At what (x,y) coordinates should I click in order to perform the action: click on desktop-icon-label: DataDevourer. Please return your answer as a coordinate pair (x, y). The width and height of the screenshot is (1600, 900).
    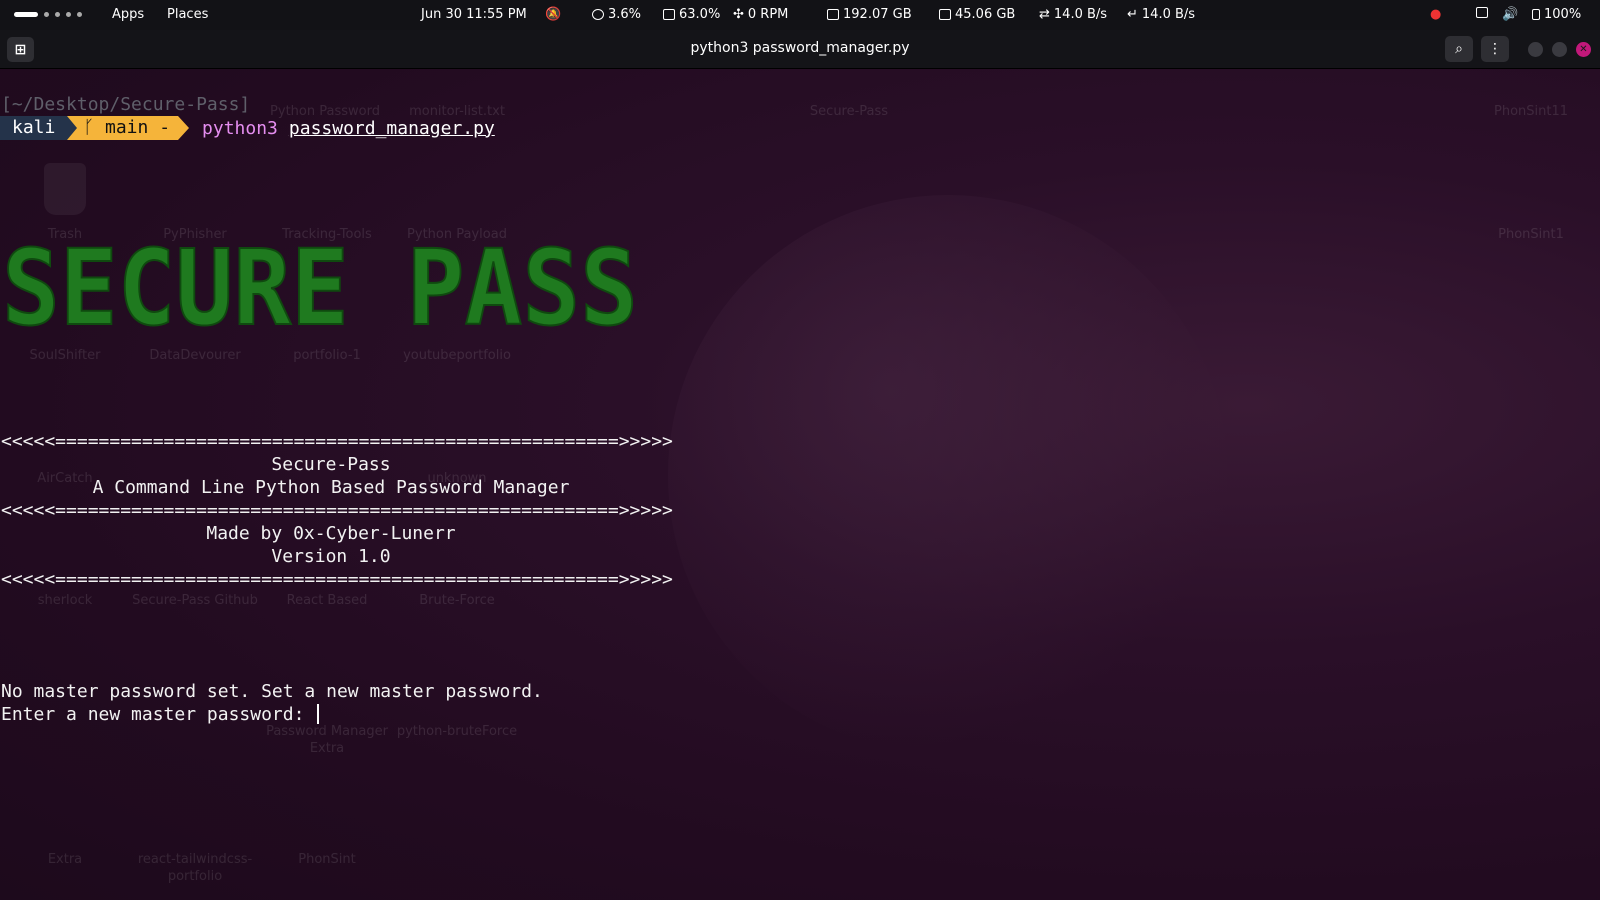
    Looking at the image, I should click on (195, 355).